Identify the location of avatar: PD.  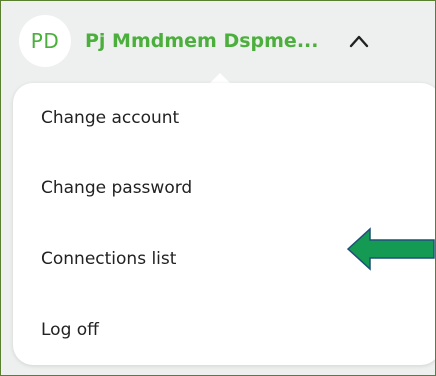
(45, 41).